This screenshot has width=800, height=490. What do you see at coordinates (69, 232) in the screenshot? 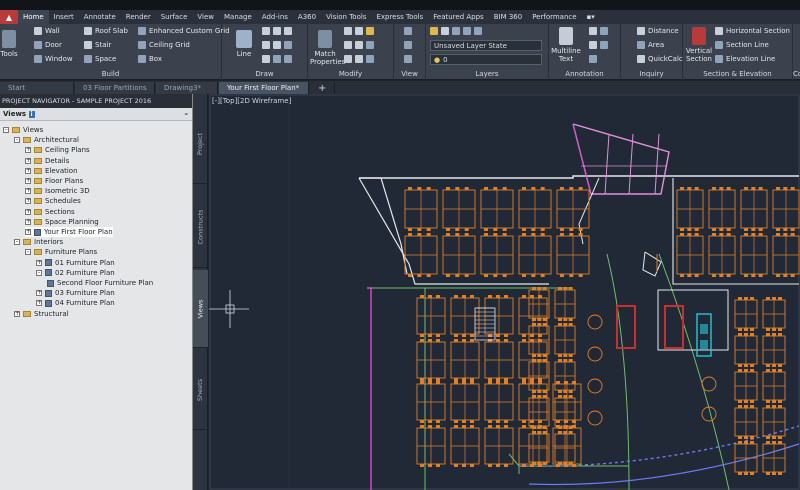
I see `tree-item: + Your First Floor Plan` at bounding box center [69, 232].